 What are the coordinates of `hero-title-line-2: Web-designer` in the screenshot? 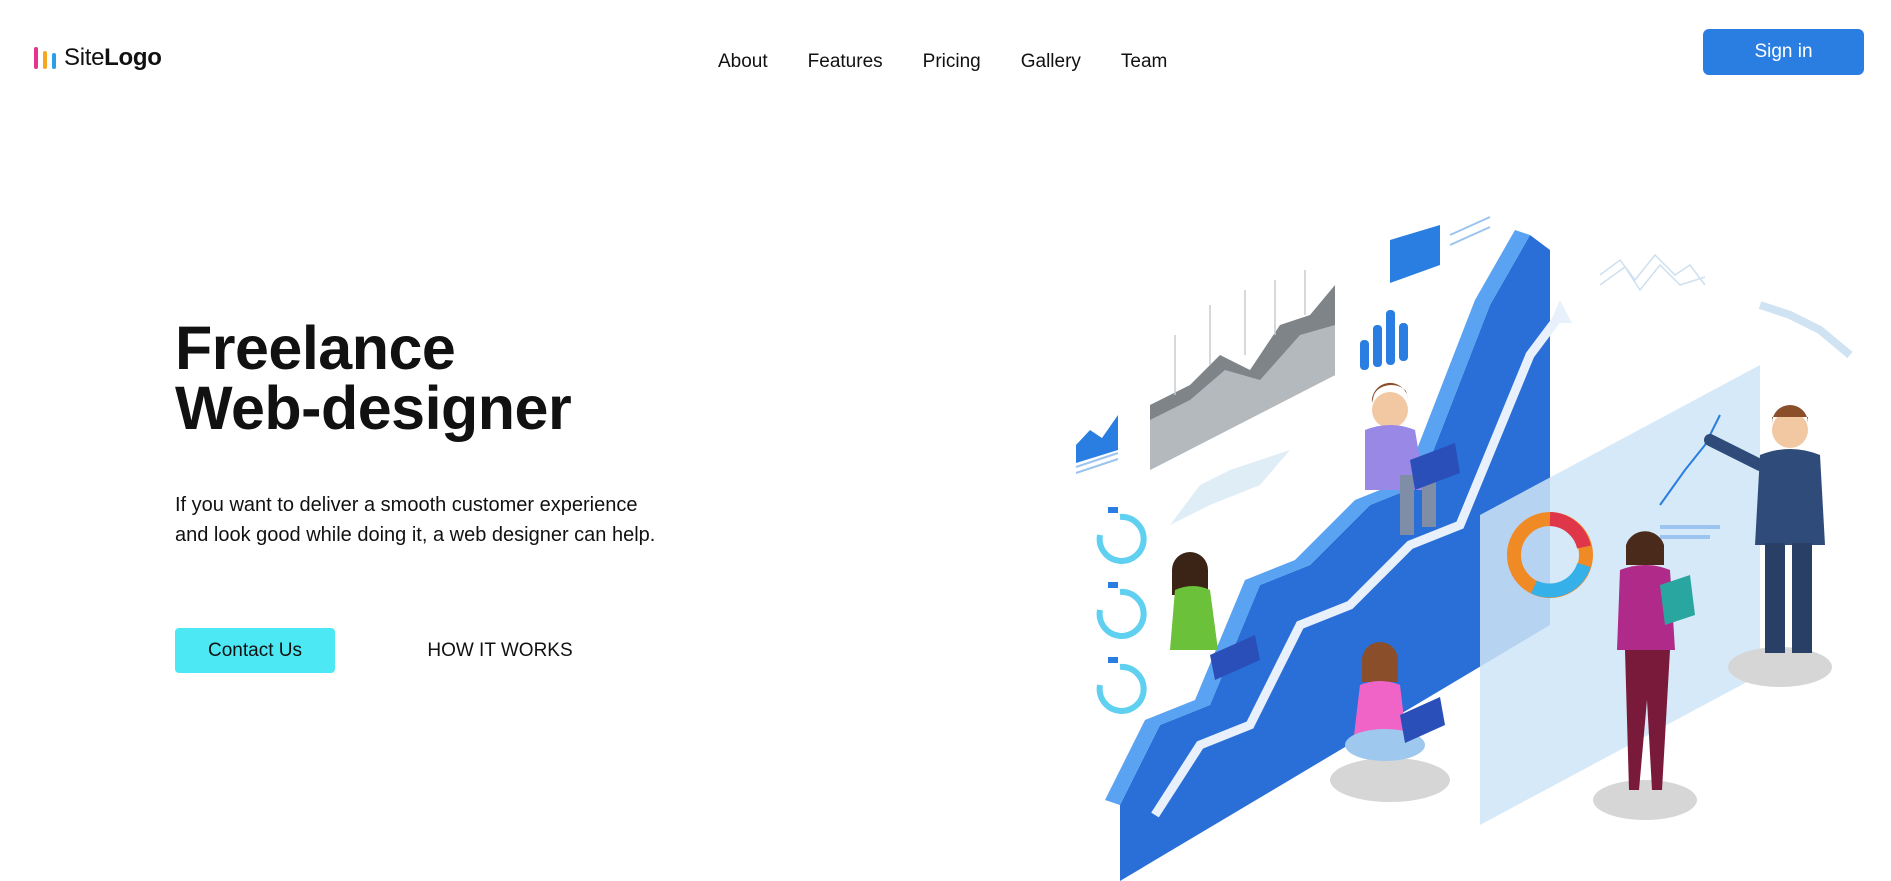 It's located at (373, 408).